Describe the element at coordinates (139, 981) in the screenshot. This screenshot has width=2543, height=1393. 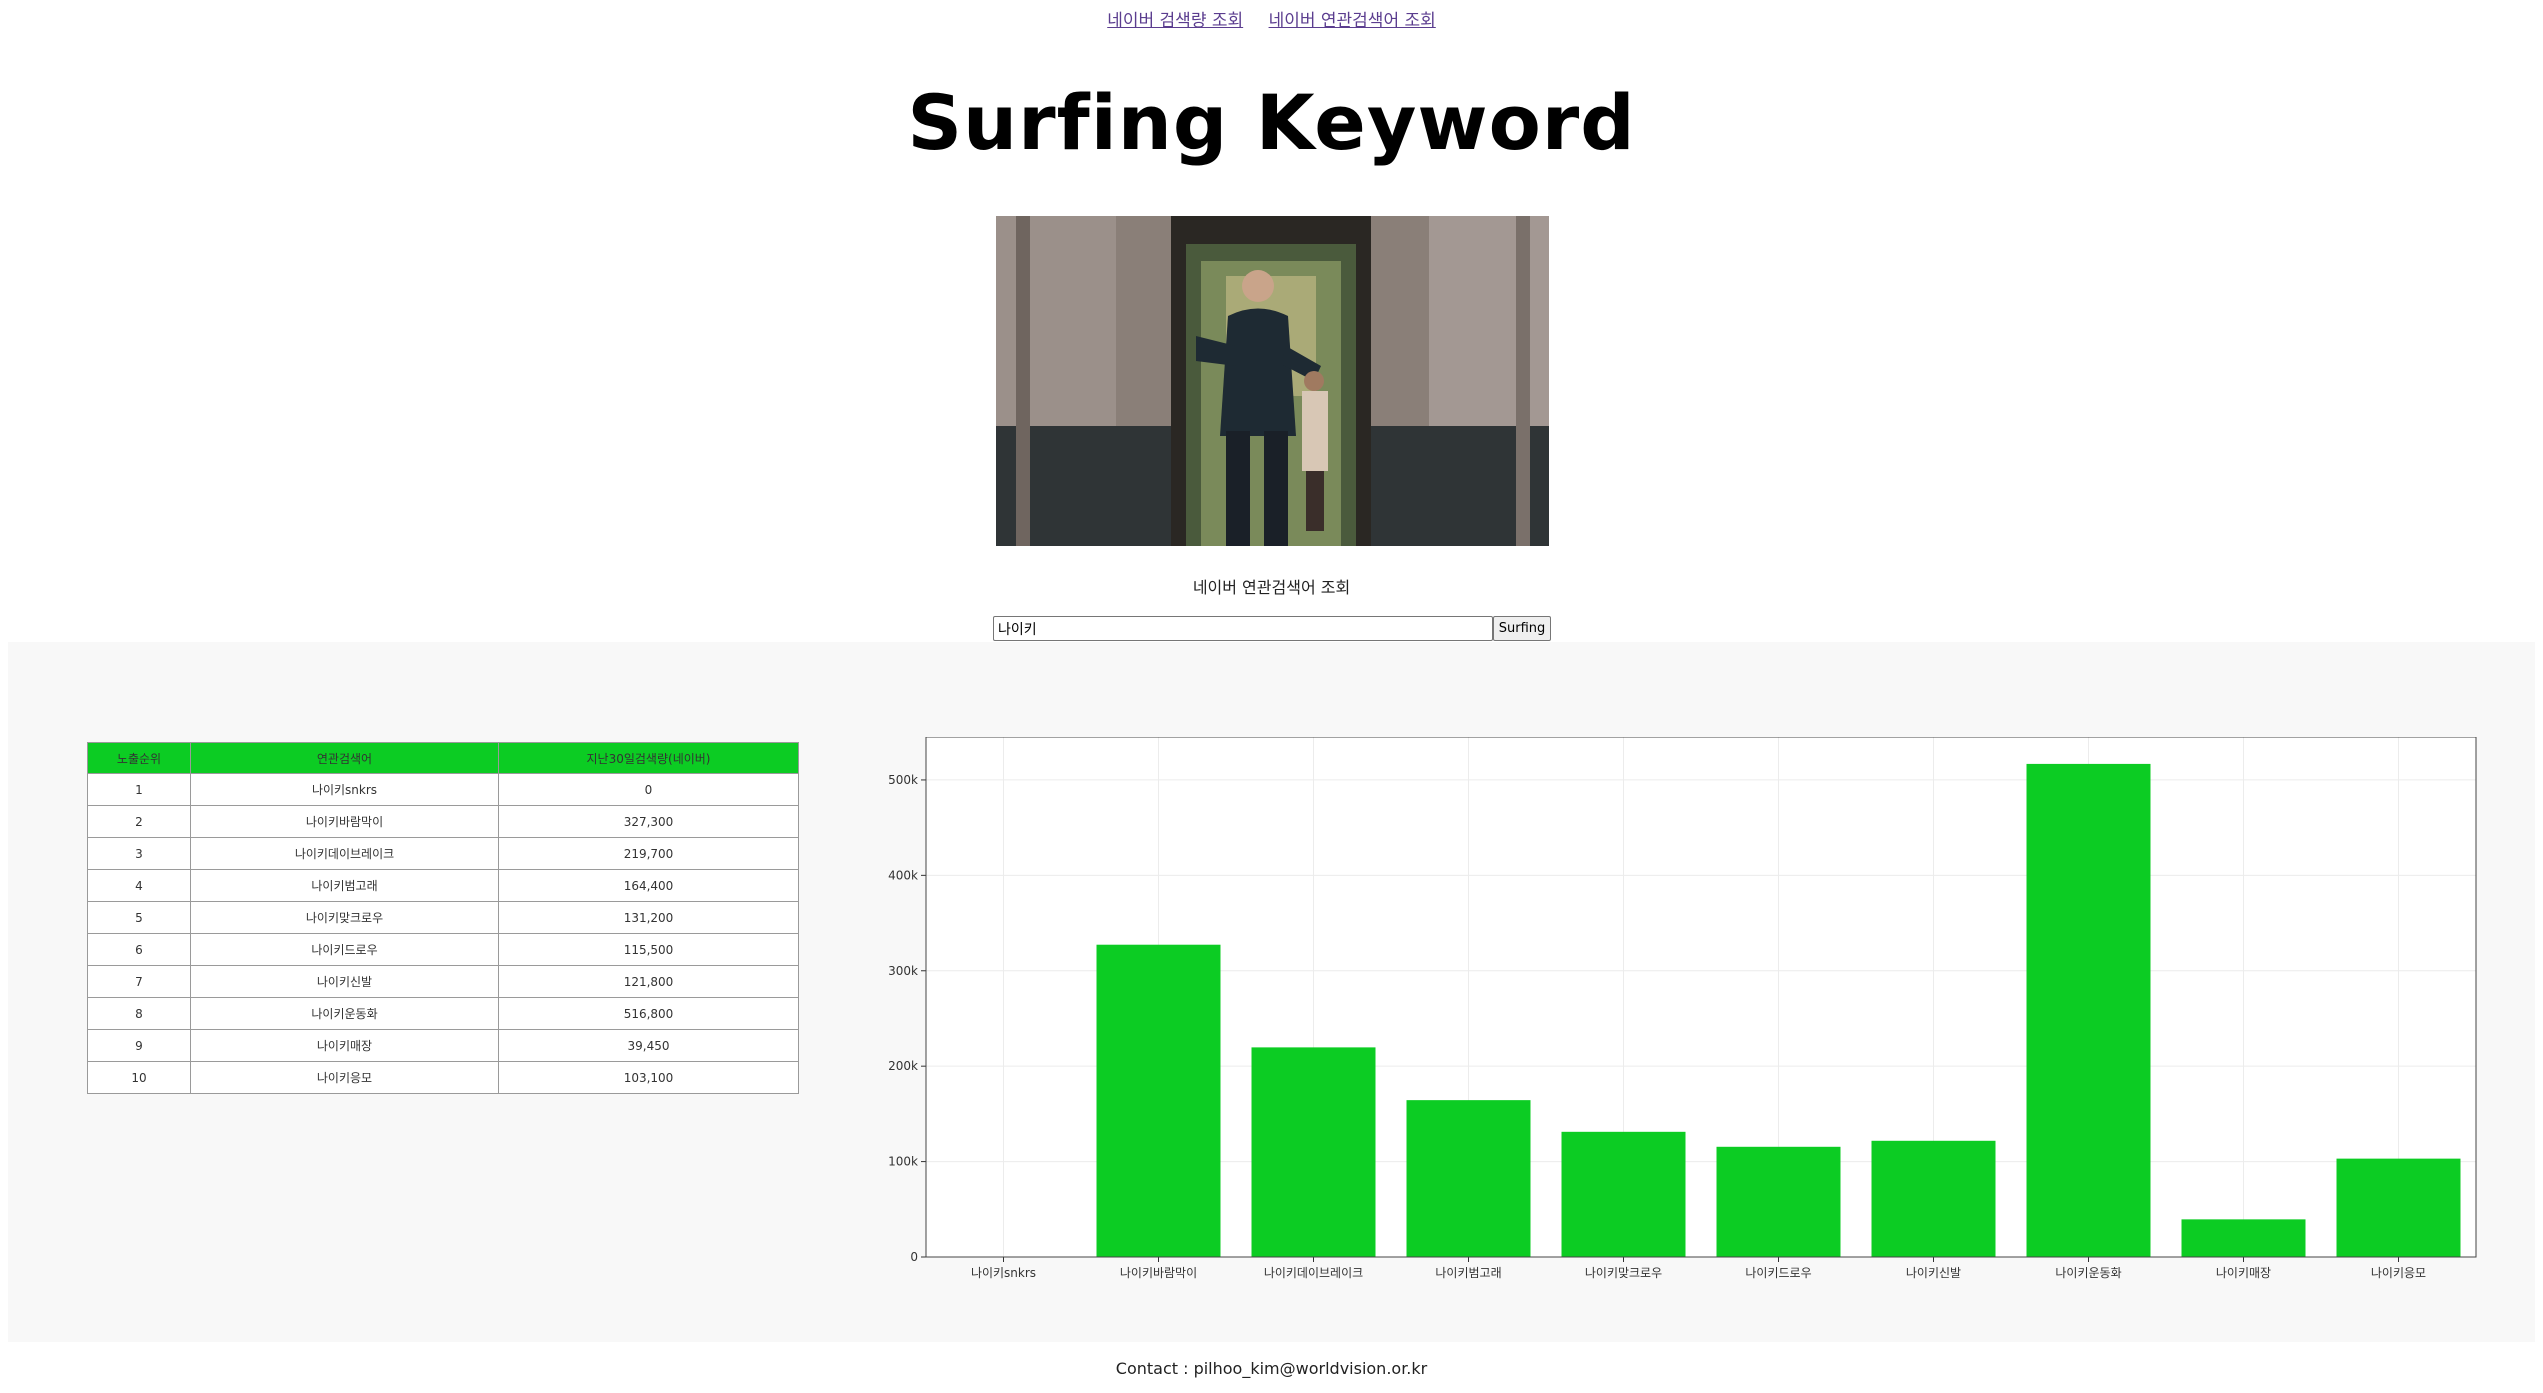
I see `cell-rank: 7` at that location.